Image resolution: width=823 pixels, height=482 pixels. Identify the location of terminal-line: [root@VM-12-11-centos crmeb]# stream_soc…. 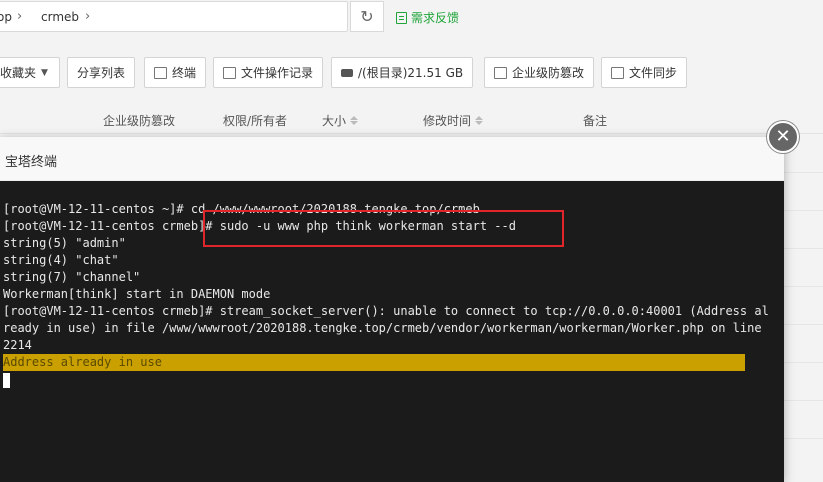
(386, 311).